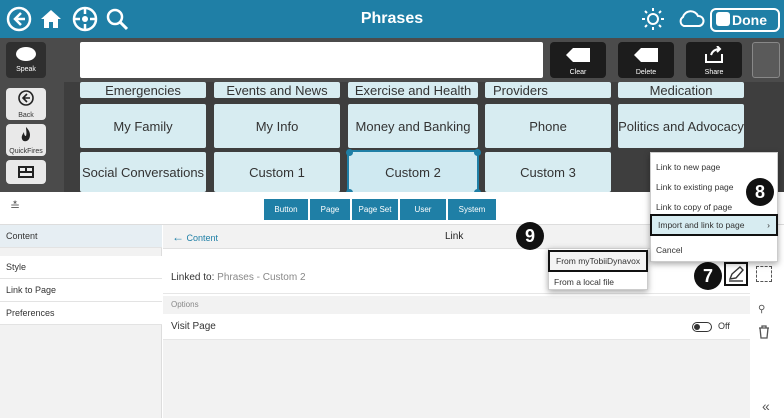 This screenshot has height=418, width=784. I want to click on delete-button: Delete, so click(646, 60).